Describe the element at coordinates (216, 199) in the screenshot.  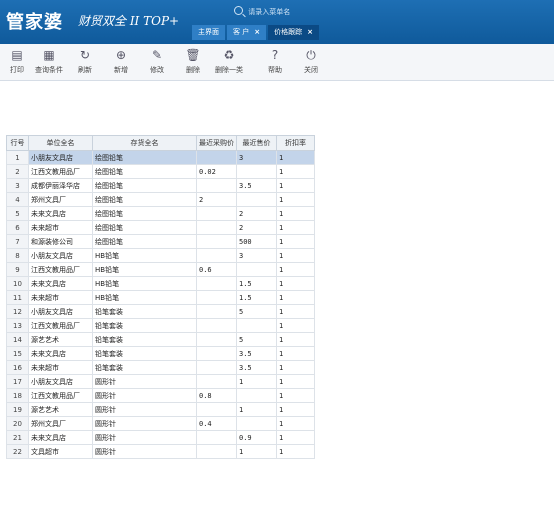
I see `table-cell: 2` at that location.